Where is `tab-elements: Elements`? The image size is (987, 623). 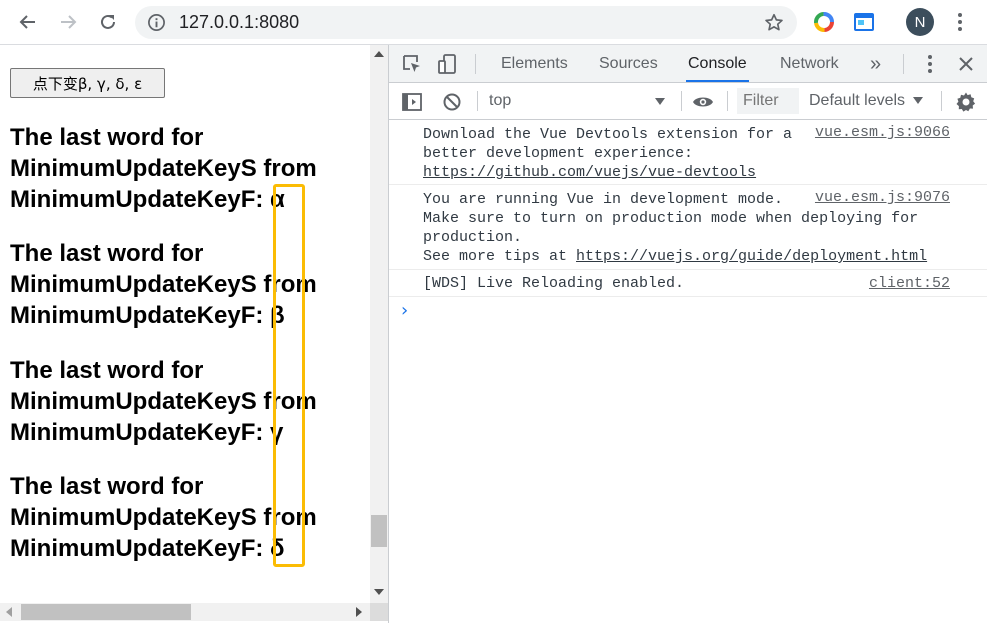 tab-elements: Elements is located at coordinates (534, 63).